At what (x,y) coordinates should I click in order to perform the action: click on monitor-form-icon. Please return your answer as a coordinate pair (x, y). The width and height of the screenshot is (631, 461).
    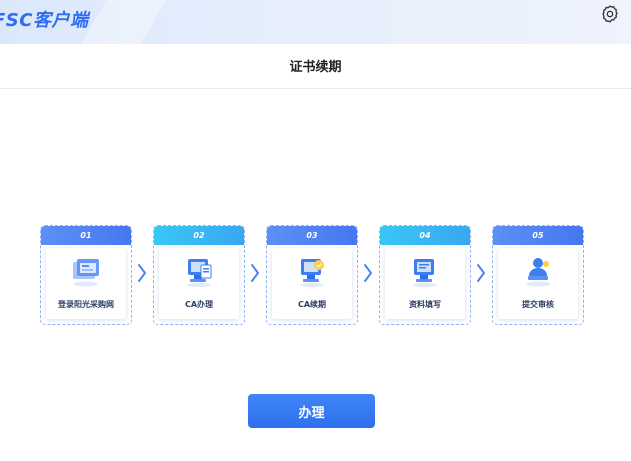
    Looking at the image, I should click on (425, 273).